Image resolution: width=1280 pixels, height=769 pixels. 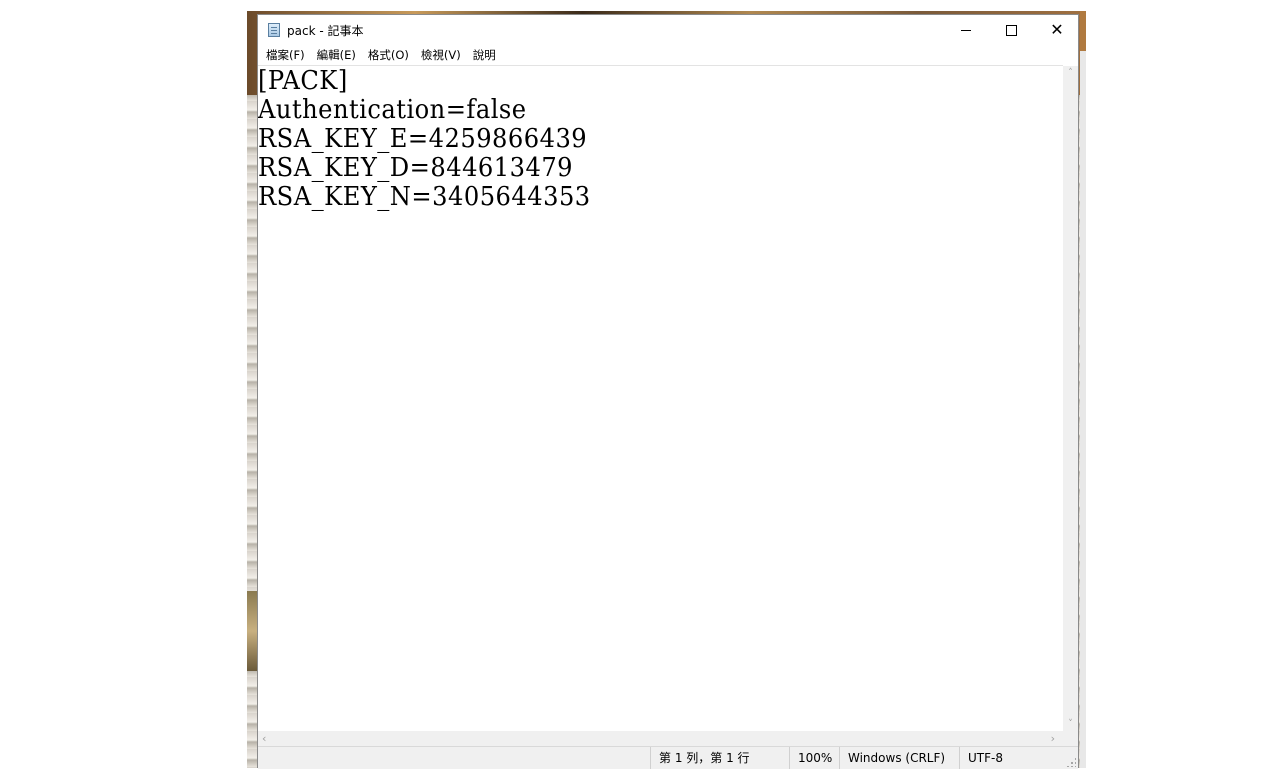 I want to click on menu-file: 檔案(F), so click(x=285, y=55).